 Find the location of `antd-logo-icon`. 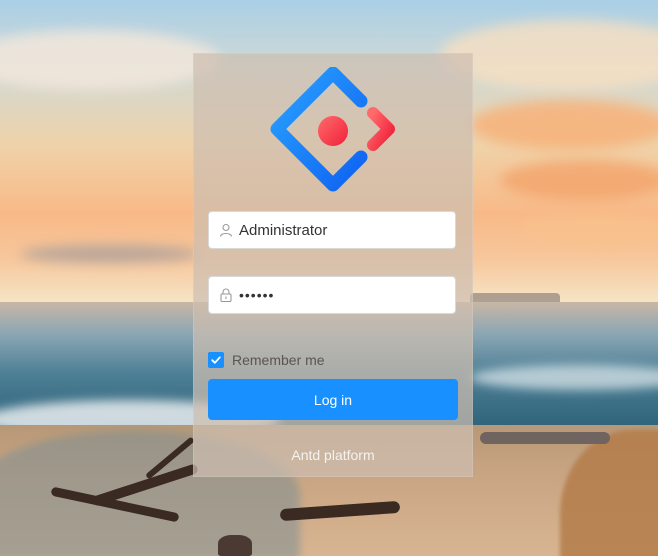

antd-logo-icon is located at coordinates (332, 129).